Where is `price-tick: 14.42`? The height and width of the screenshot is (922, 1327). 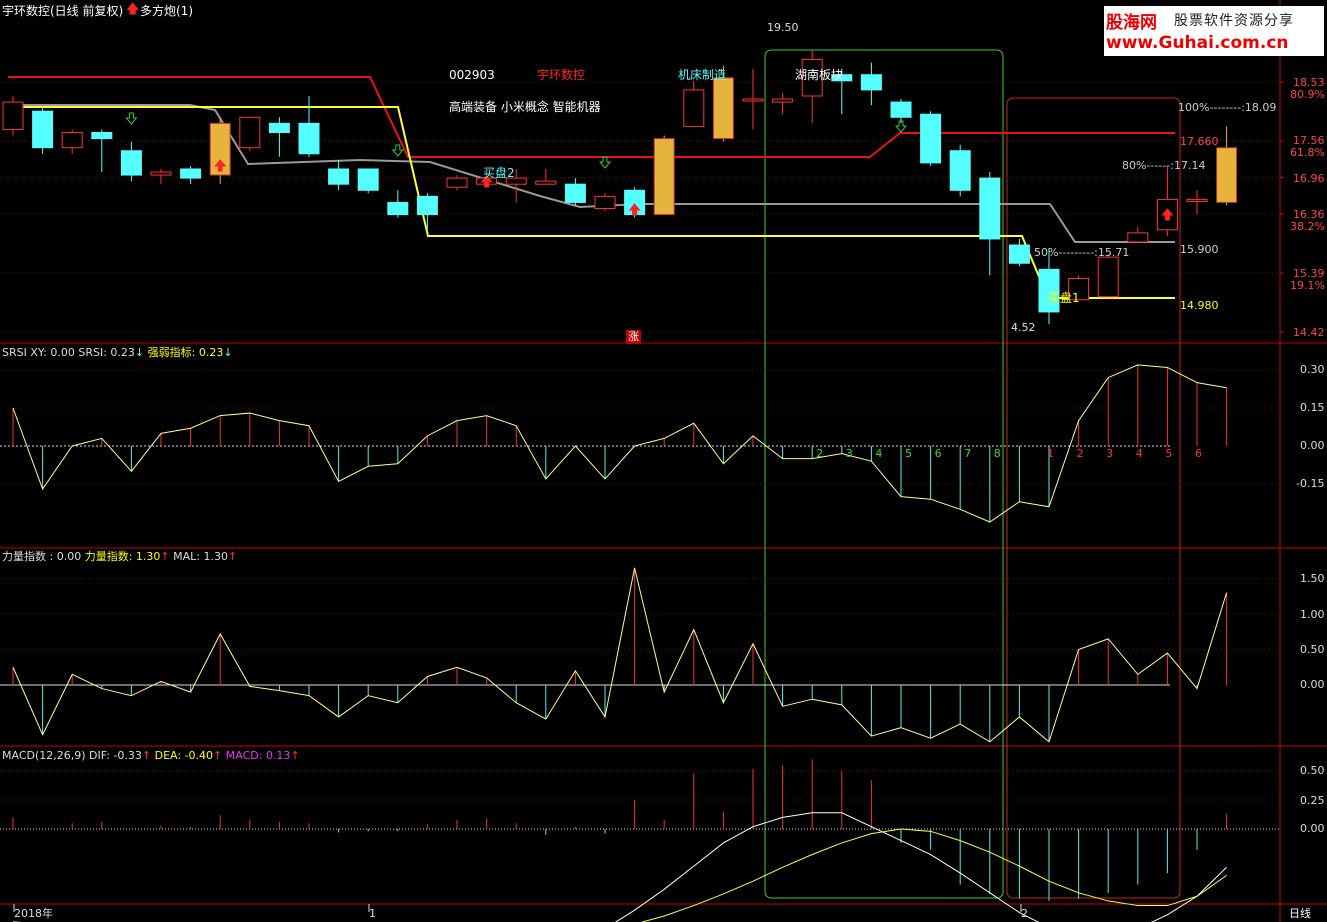 price-tick: 14.42 is located at coordinates (1309, 332).